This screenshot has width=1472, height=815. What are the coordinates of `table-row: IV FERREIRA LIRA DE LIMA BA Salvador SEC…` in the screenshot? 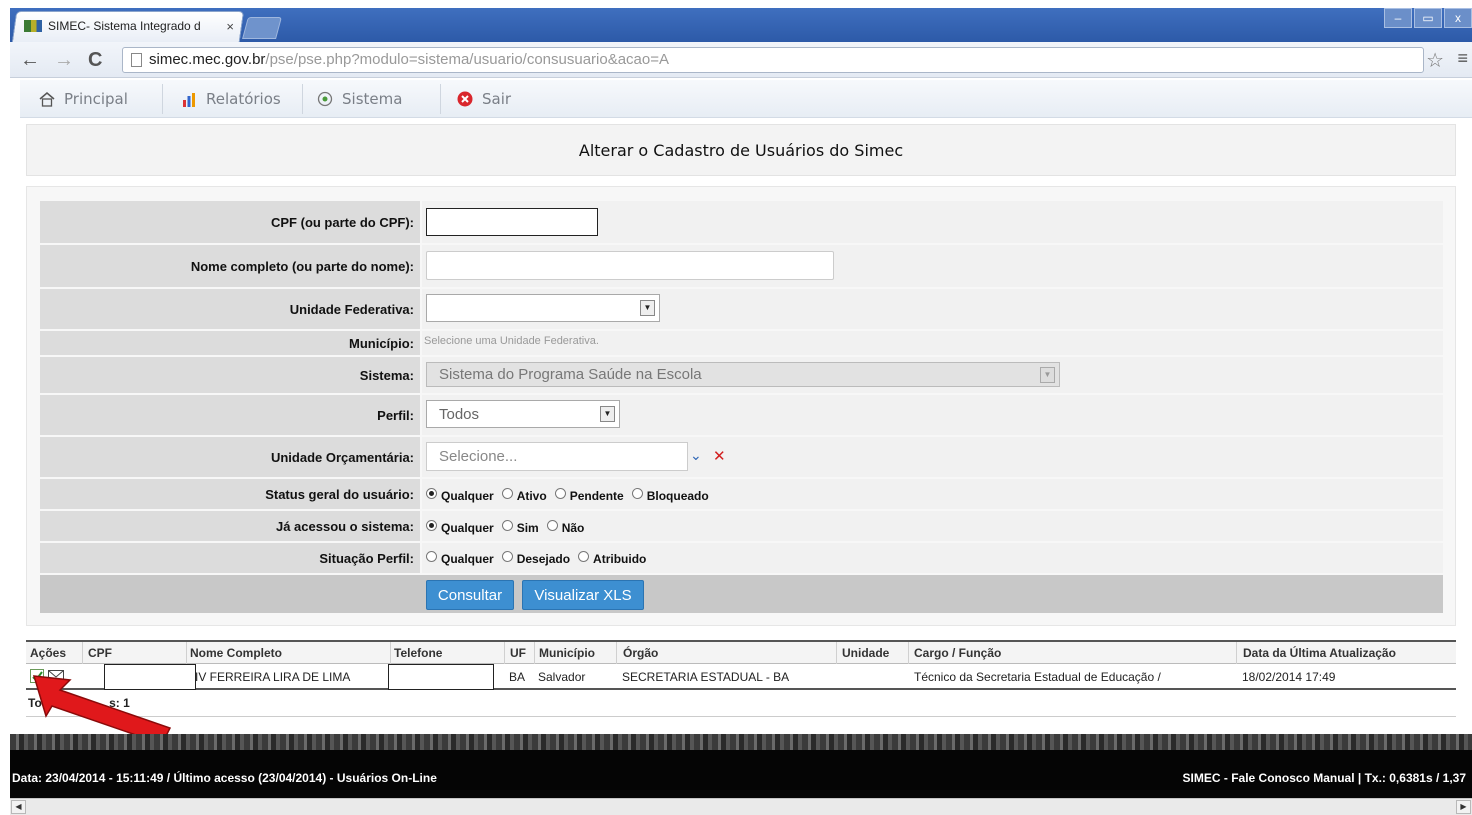 It's located at (741, 677).